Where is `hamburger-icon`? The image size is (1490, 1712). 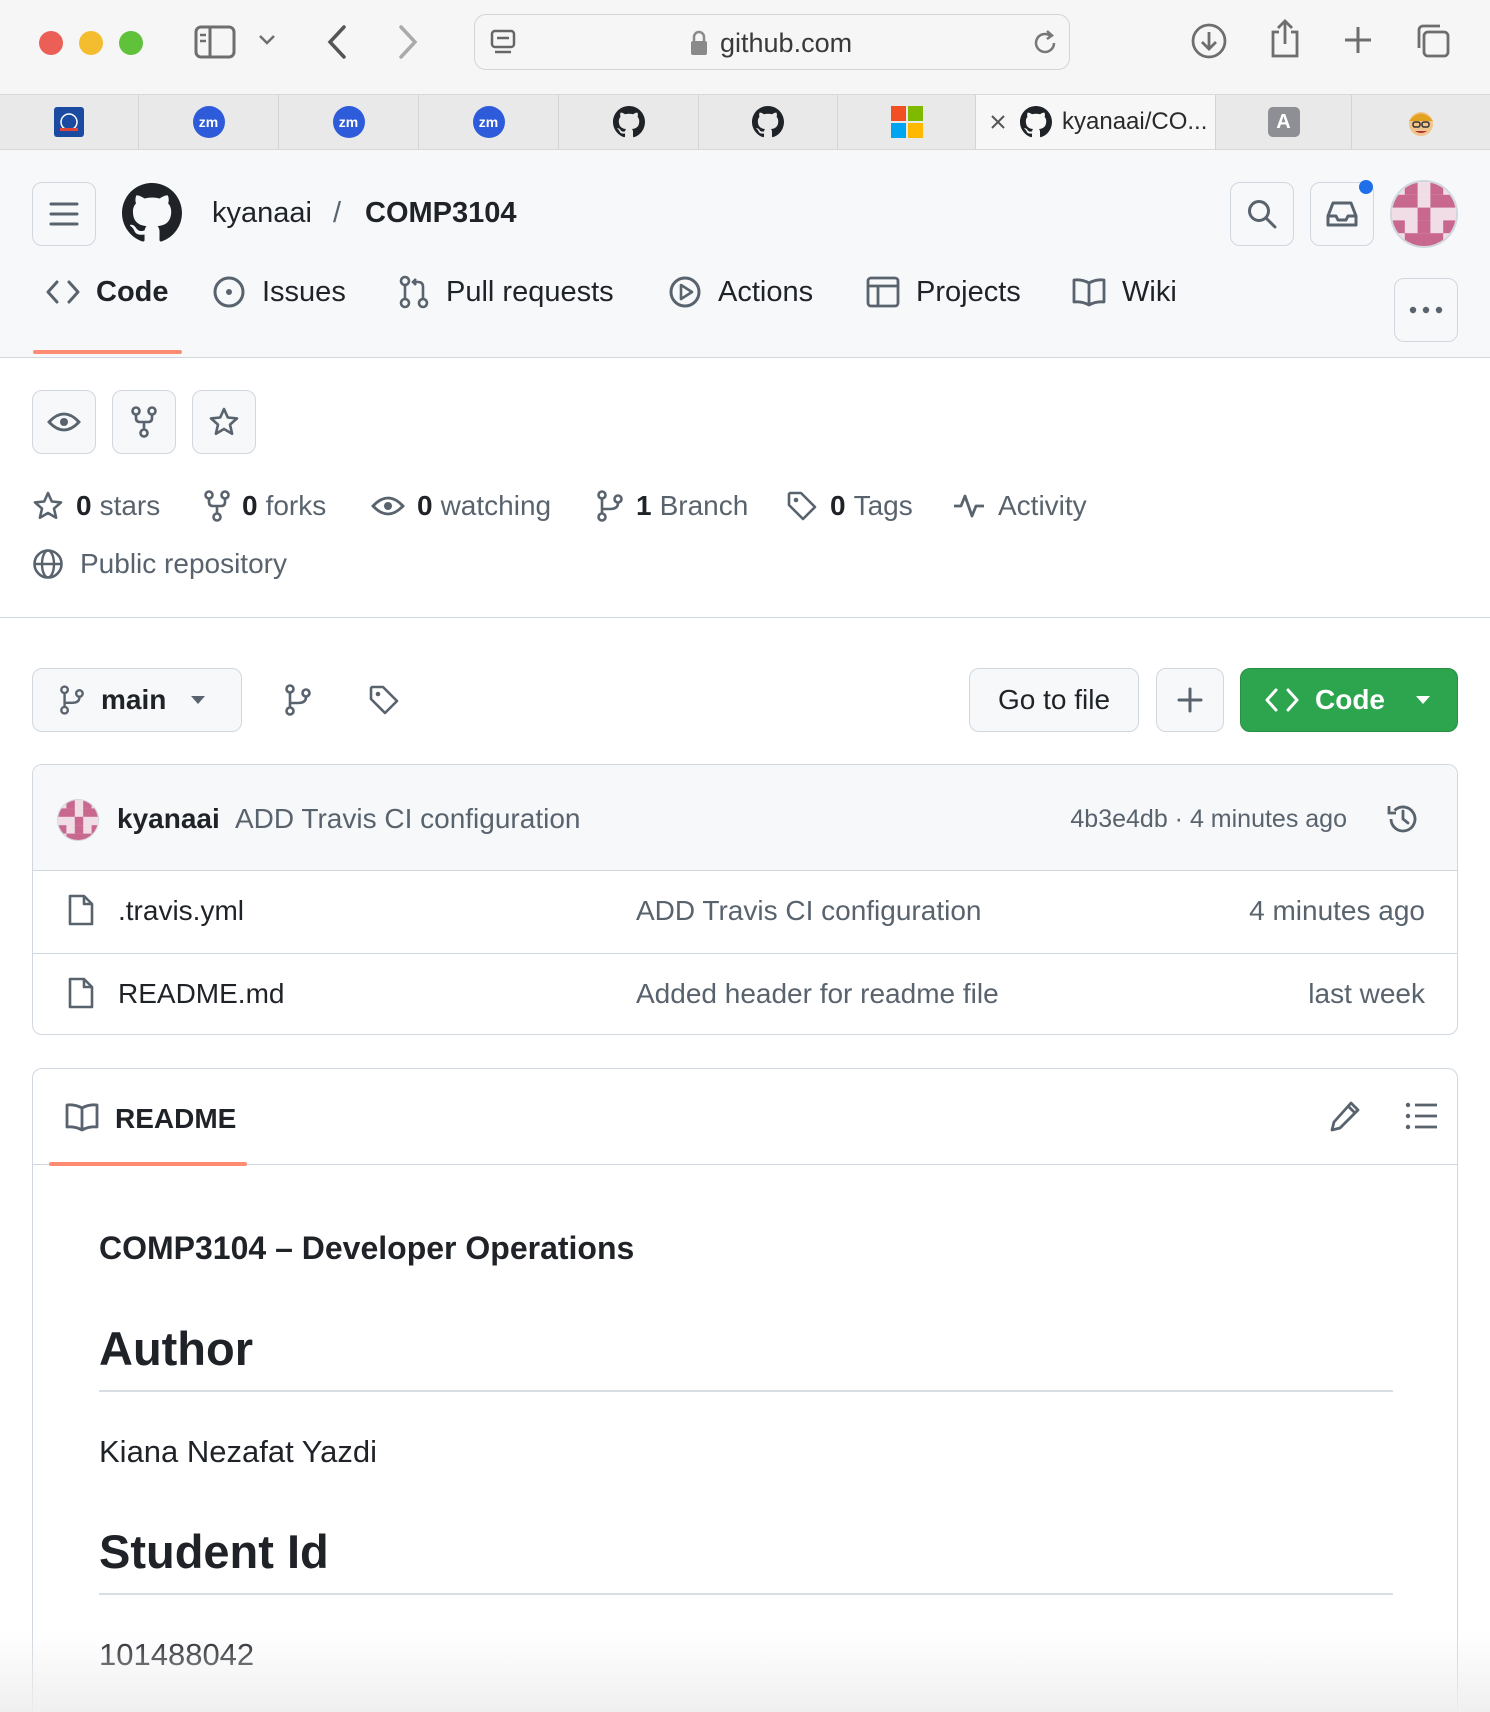 hamburger-icon is located at coordinates (64, 214).